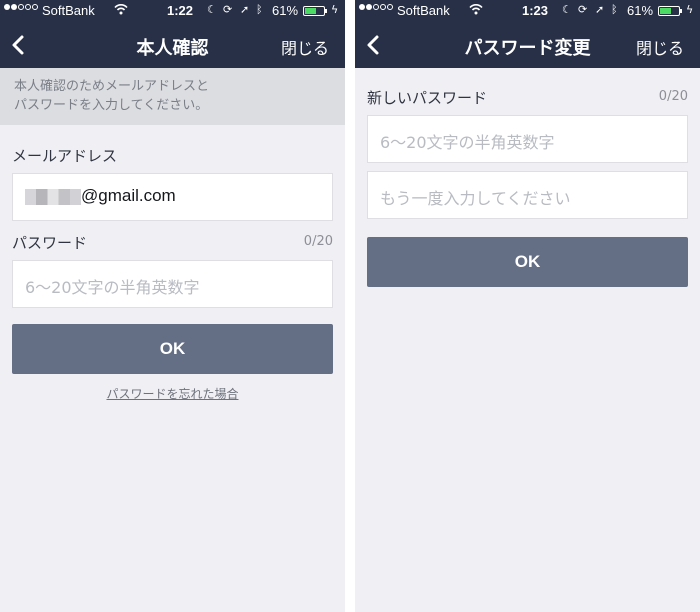 Image resolution: width=700 pixels, height=612 pixels. Describe the element at coordinates (112, 86) in the screenshot. I see `info-banner-line-1: 本人確認のためメールアドレスと` at that location.